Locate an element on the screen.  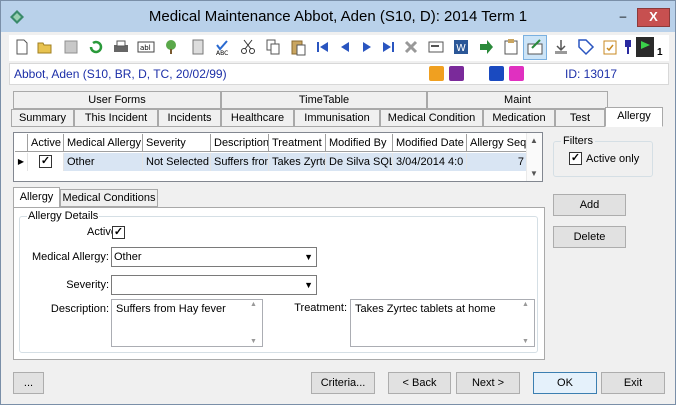
row-modified-date: 3/04/2014 4:0 is located at coordinates (430, 162).